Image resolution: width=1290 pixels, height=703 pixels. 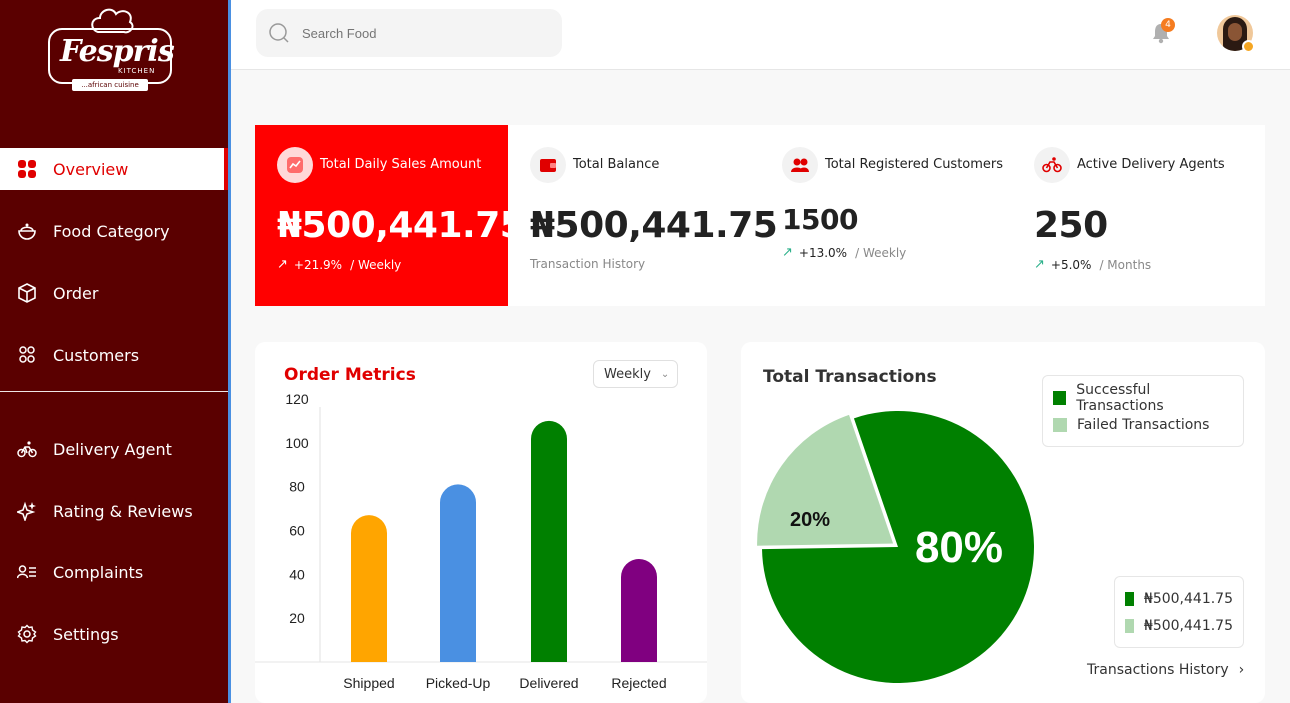 What do you see at coordinates (665, 374) in the screenshot?
I see `chevron-down-icon: ⌄` at bounding box center [665, 374].